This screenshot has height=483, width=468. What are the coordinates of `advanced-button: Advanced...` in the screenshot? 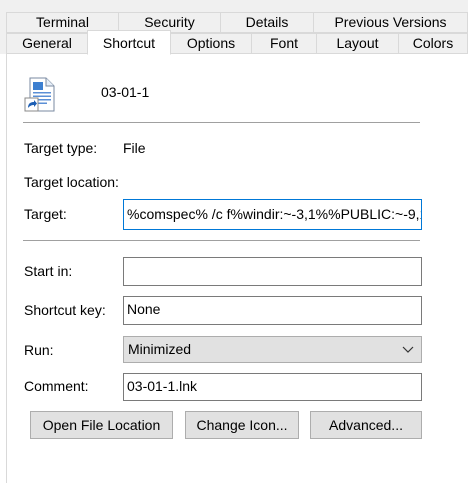 It's located at (366, 425).